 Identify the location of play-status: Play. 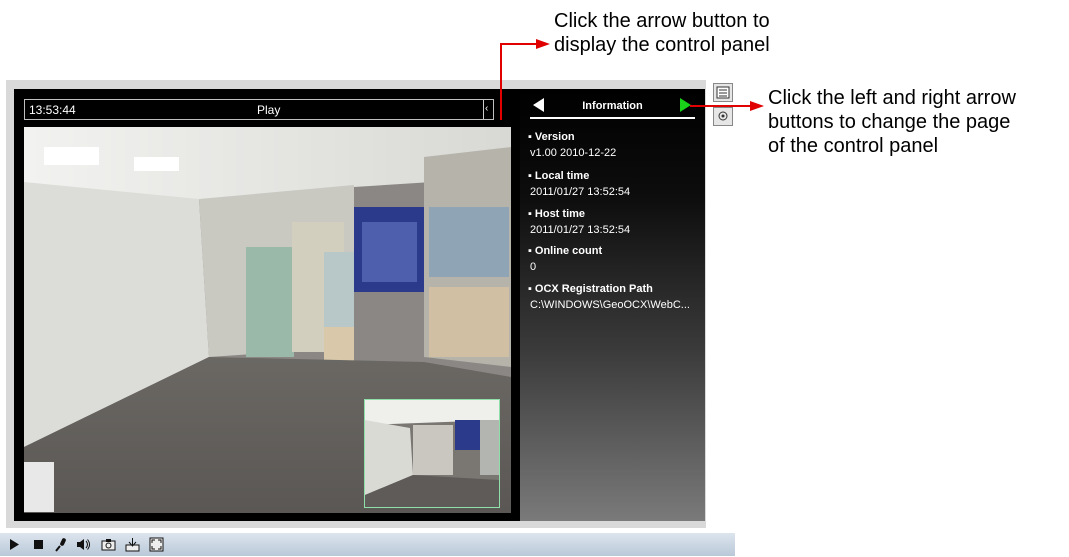
(269, 110).